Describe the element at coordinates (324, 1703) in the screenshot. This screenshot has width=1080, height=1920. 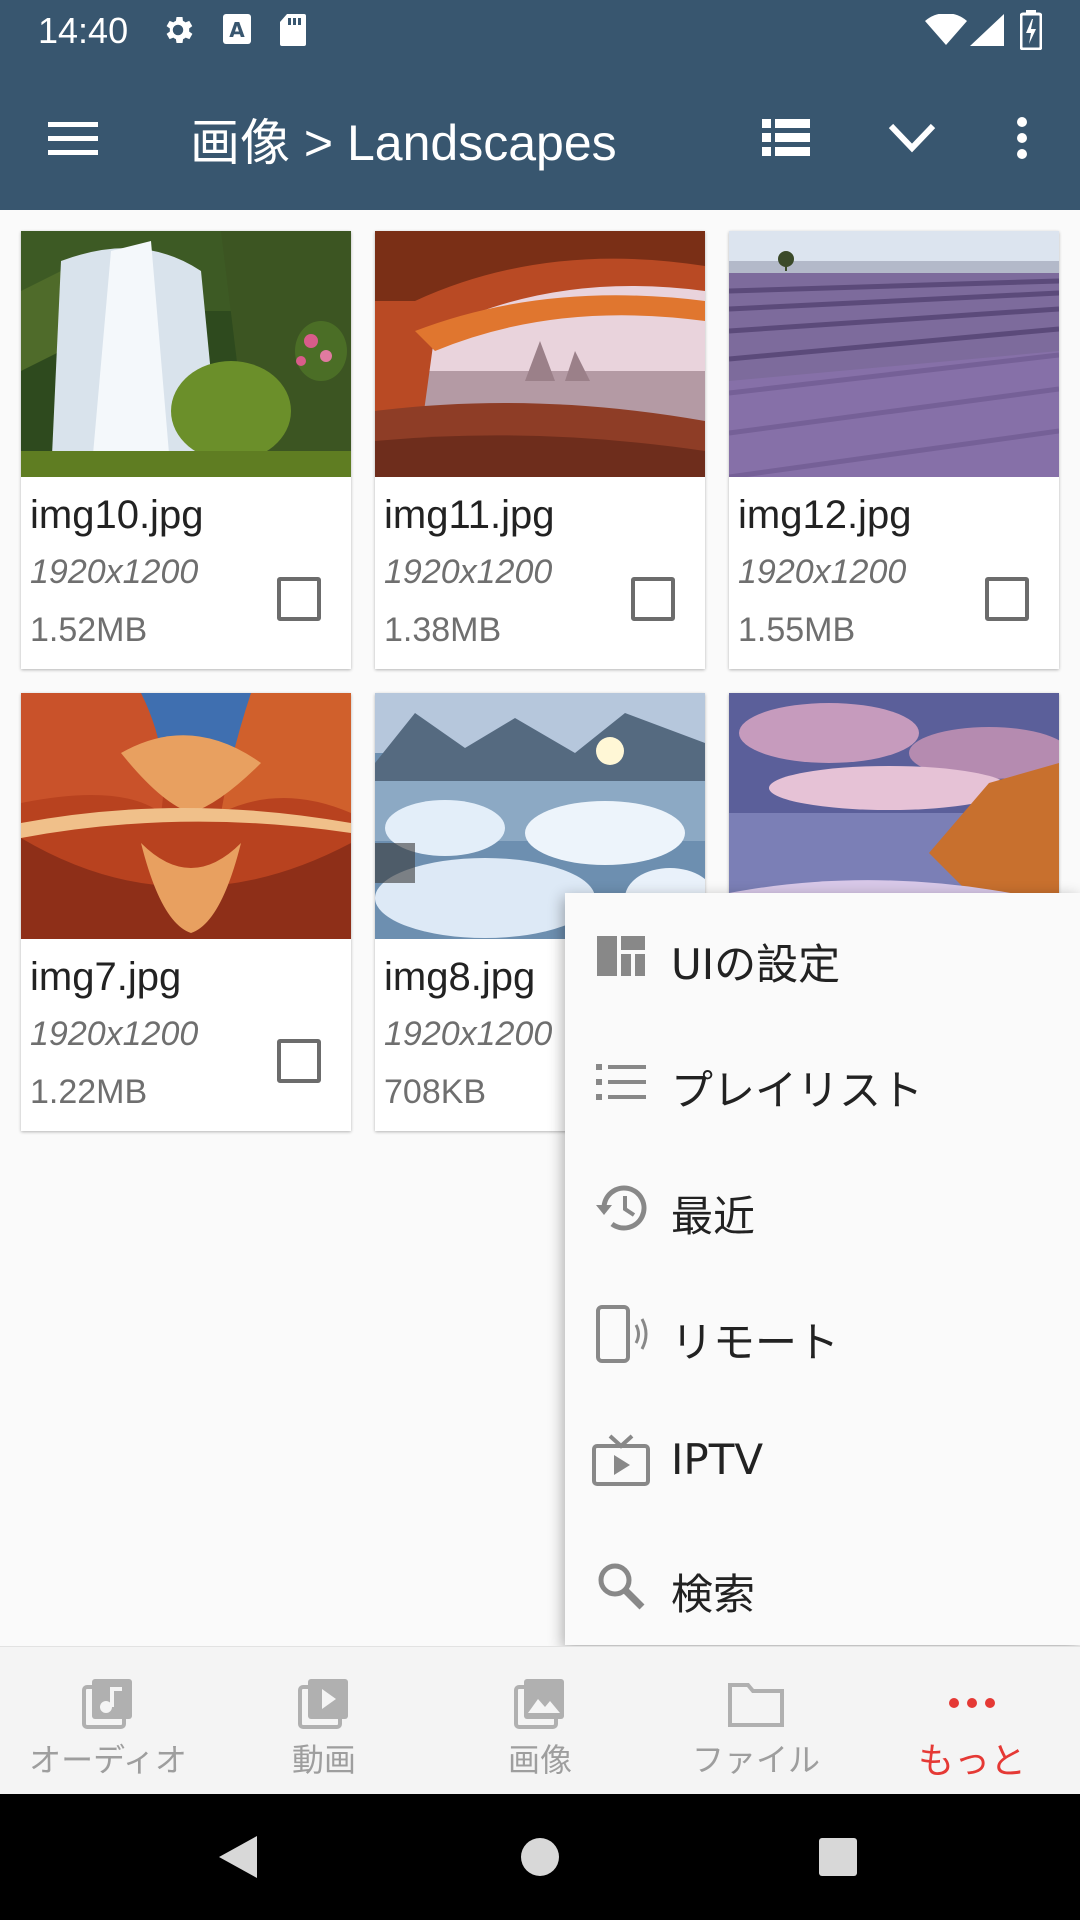
I see `video-library-icon` at that location.